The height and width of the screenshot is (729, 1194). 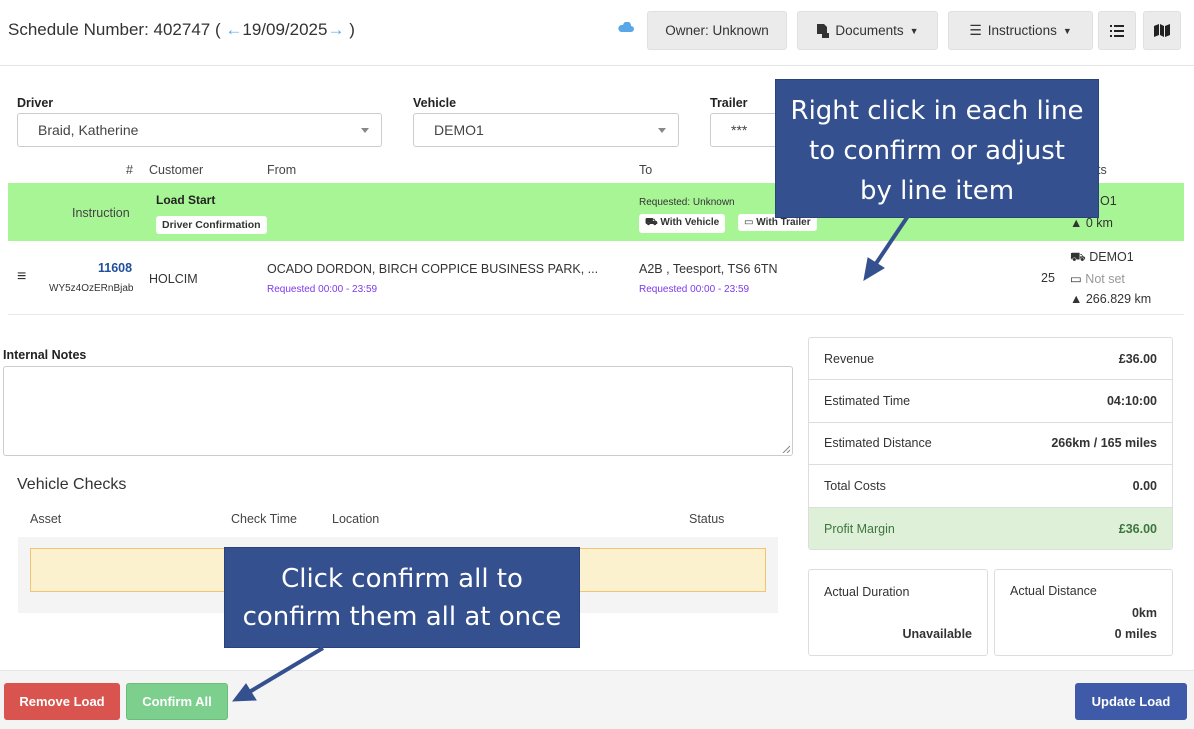 I want to click on profit-margin-label: Profit Margin, so click(x=859, y=528).